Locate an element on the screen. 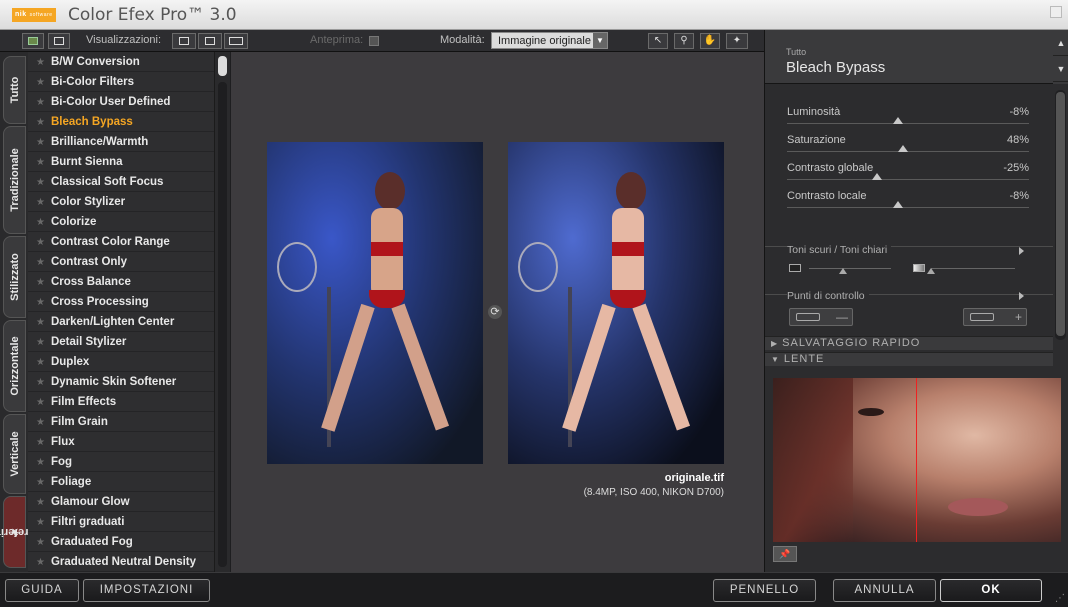 This screenshot has width=1068, height=607. scroll-up-button: ▲ is located at coordinates (1060, 43).